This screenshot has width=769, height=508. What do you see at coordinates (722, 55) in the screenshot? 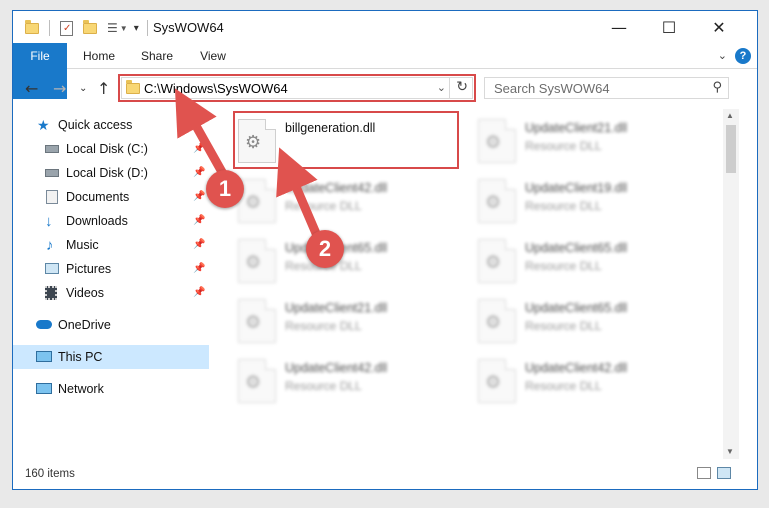
I see `expand-ribbon-icon: ⌄` at bounding box center [722, 55].